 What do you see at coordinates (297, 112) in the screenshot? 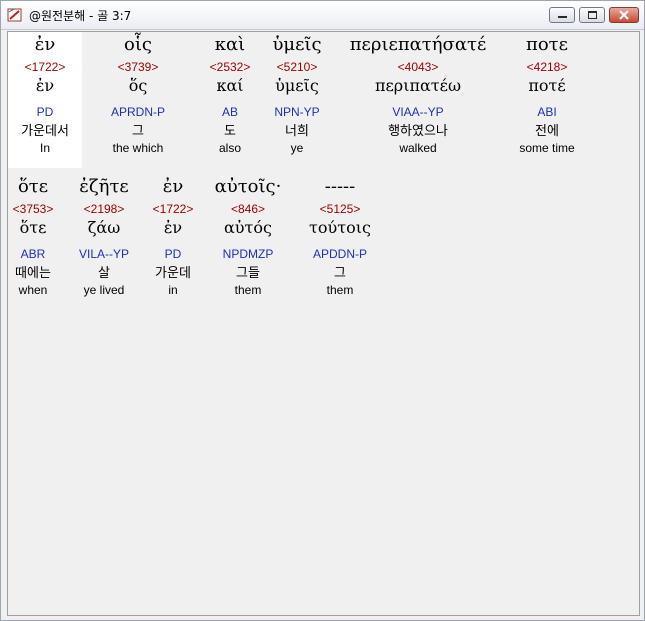
I see `parsing-code: NPN-YP` at bounding box center [297, 112].